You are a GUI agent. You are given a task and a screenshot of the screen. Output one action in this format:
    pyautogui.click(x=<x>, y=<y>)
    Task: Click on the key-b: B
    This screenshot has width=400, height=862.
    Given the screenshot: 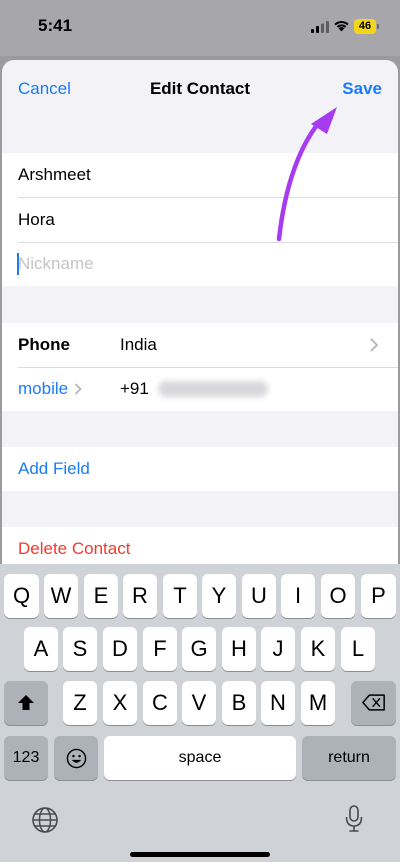 What is the action you would take?
    pyautogui.click(x=239, y=703)
    